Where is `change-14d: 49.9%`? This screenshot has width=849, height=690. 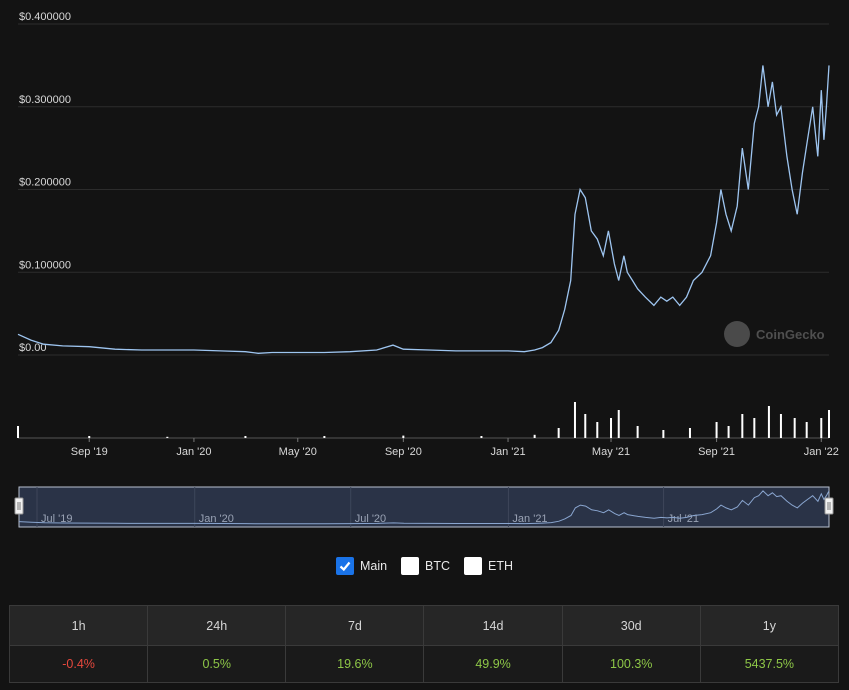 change-14d: 49.9% is located at coordinates (493, 664).